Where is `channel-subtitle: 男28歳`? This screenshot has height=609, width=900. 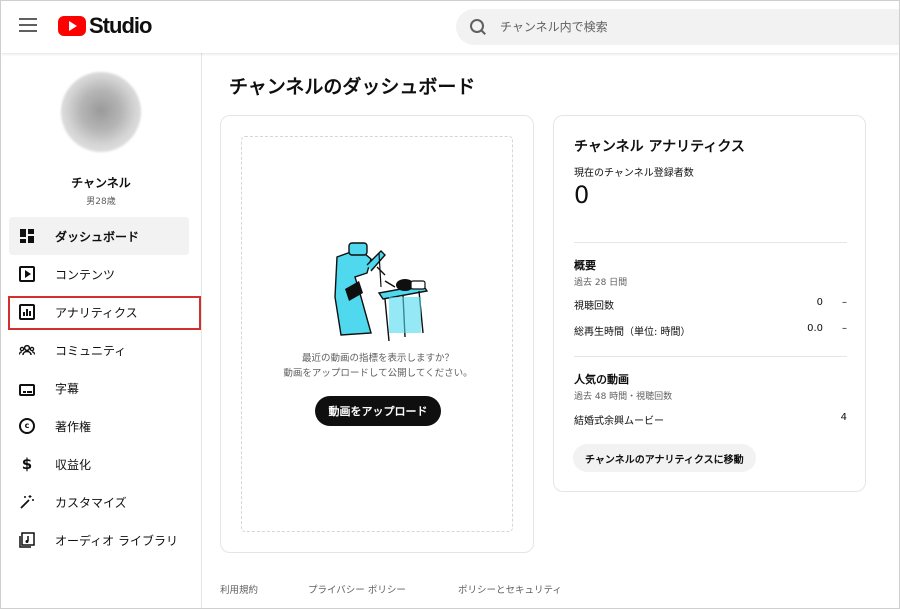 channel-subtitle: 男28歳 is located at coordinates (101, 202).